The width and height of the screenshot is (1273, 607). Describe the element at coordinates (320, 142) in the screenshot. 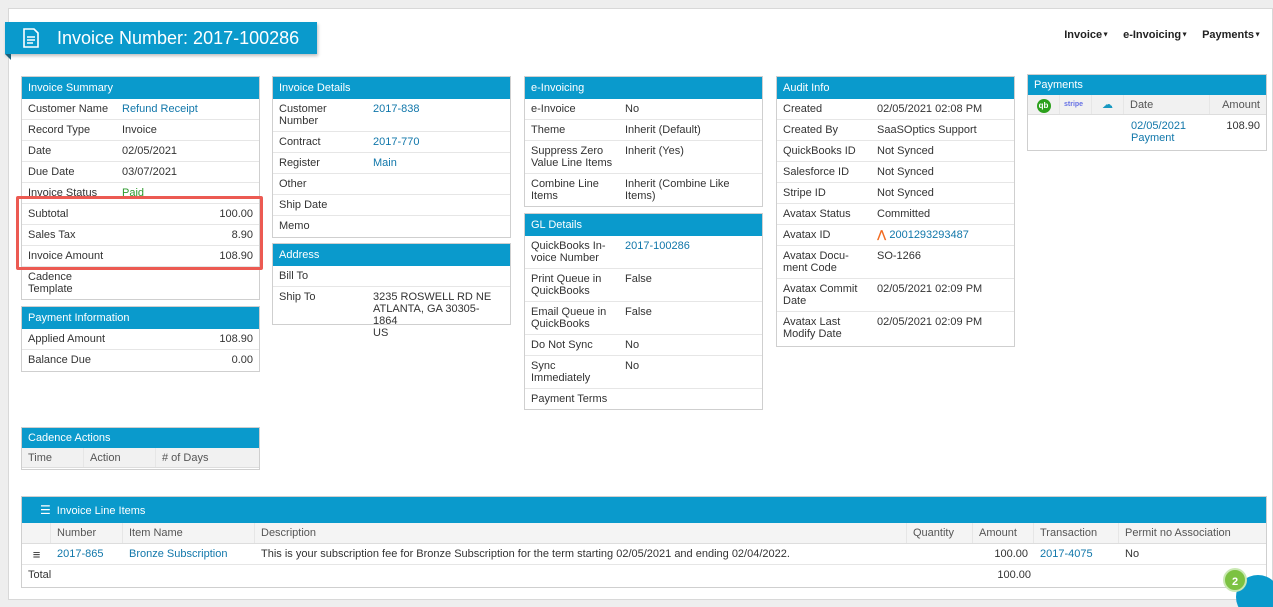

I see `field-label: Contract` at that location.